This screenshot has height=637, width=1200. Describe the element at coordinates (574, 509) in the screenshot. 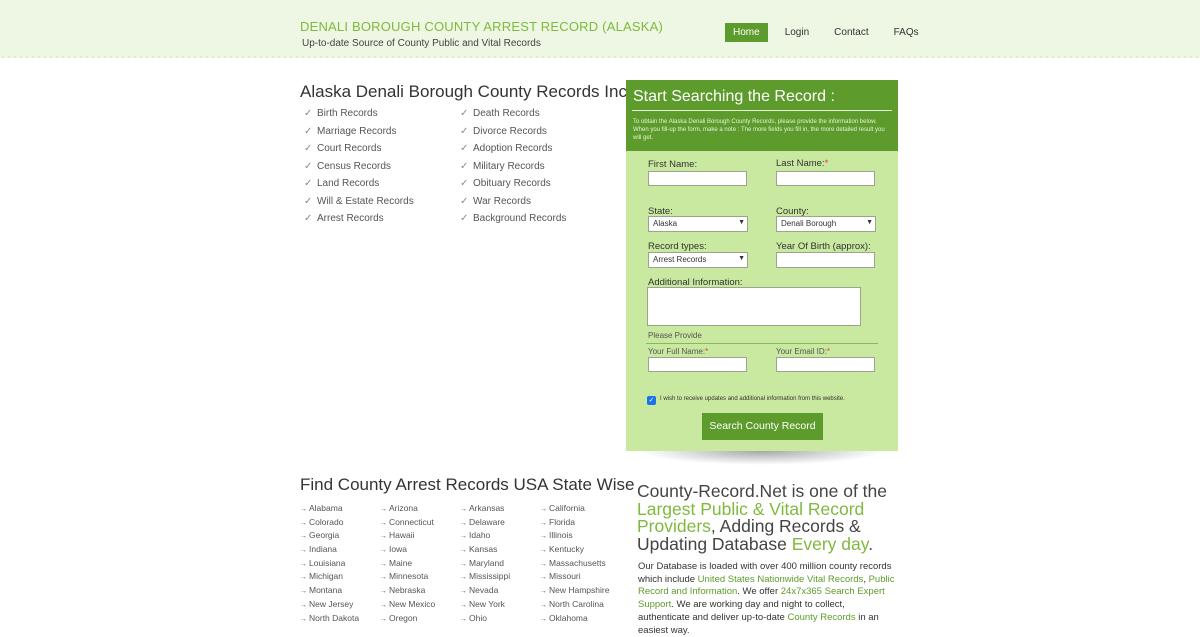

I see `state-link: → California` at that location.